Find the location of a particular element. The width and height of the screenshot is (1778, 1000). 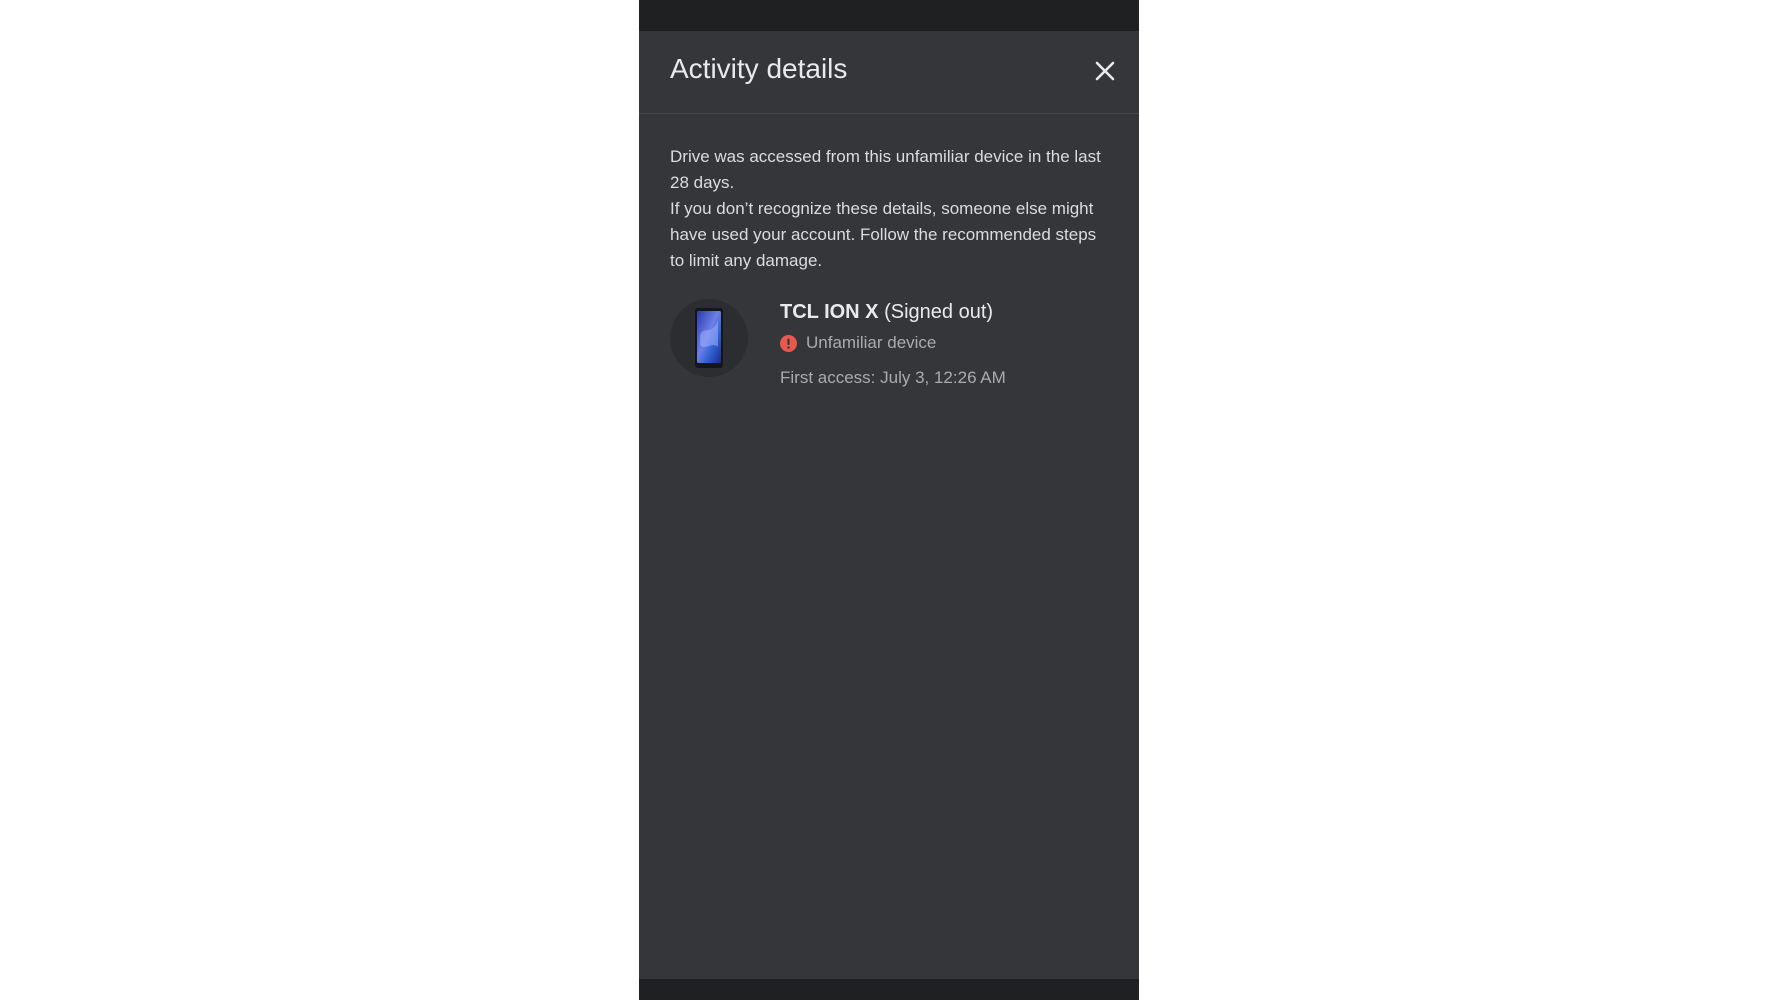

navigation-bar is located at coordinates (889, 989).